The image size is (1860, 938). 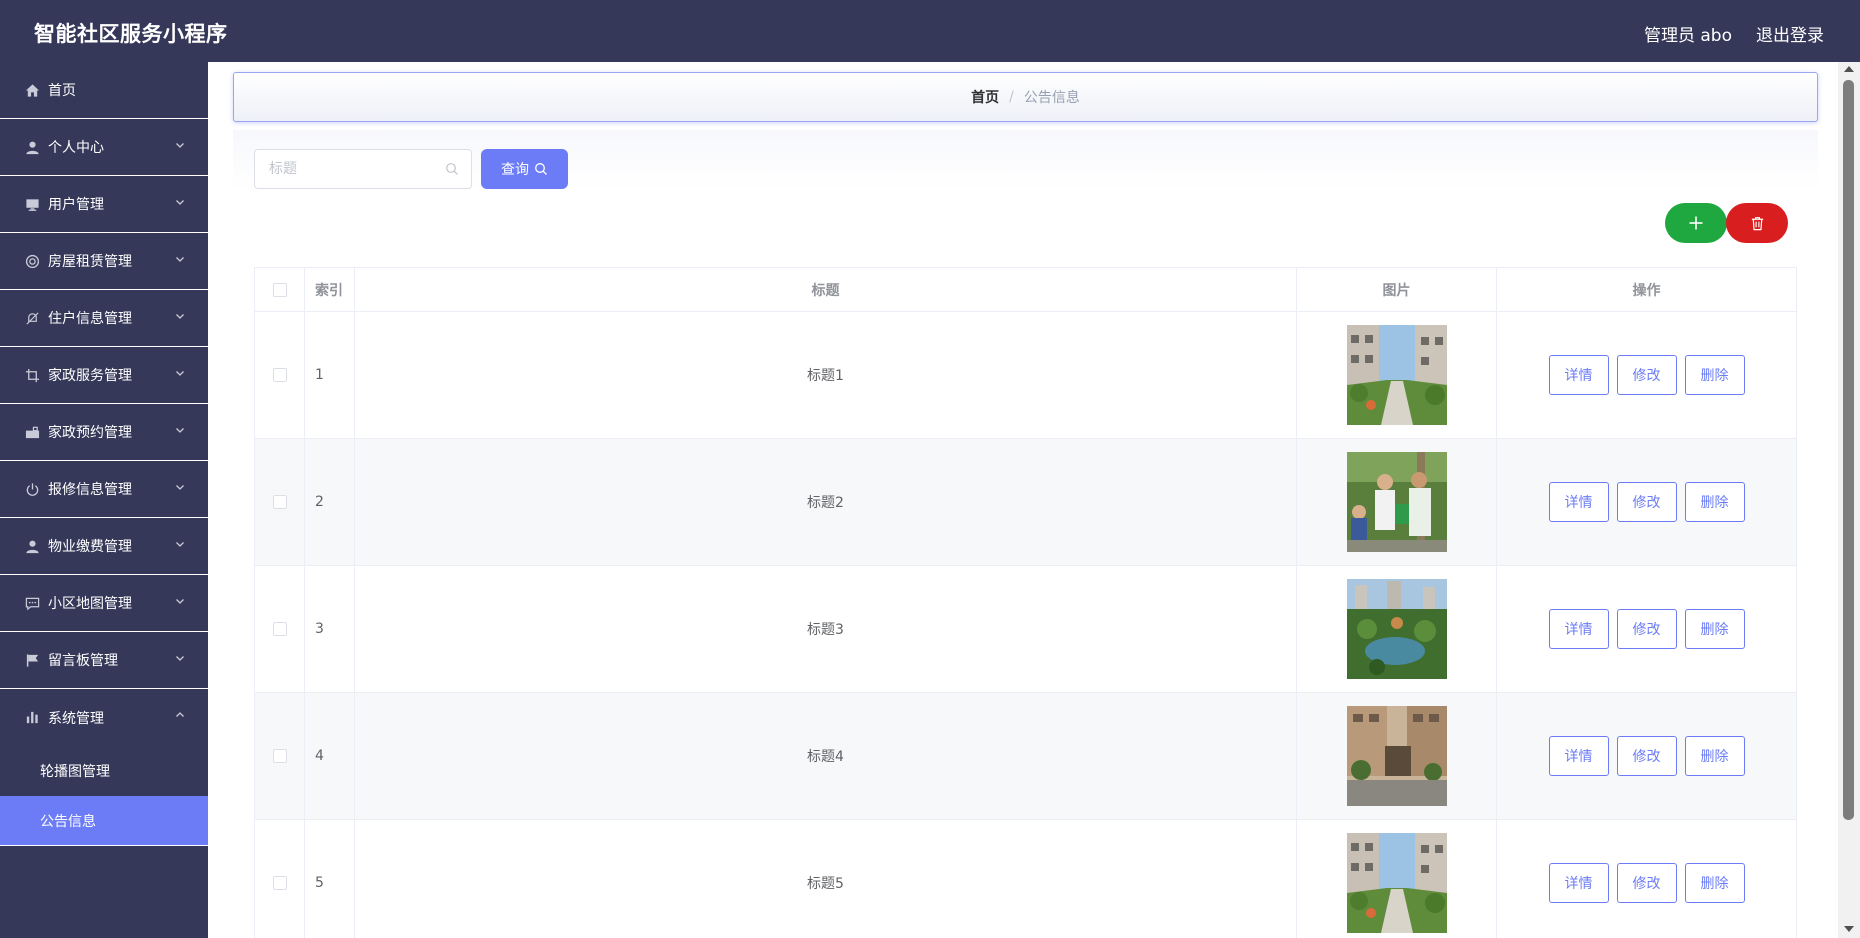 I want to click on sidebar-item-home: 首页, so click(x=104, y=90).